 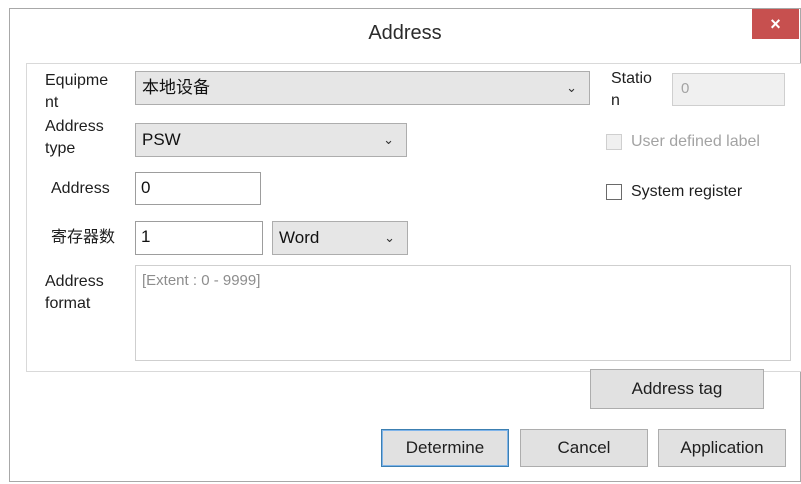 I want to click on address-label: Address, so click(x=80, y=188).